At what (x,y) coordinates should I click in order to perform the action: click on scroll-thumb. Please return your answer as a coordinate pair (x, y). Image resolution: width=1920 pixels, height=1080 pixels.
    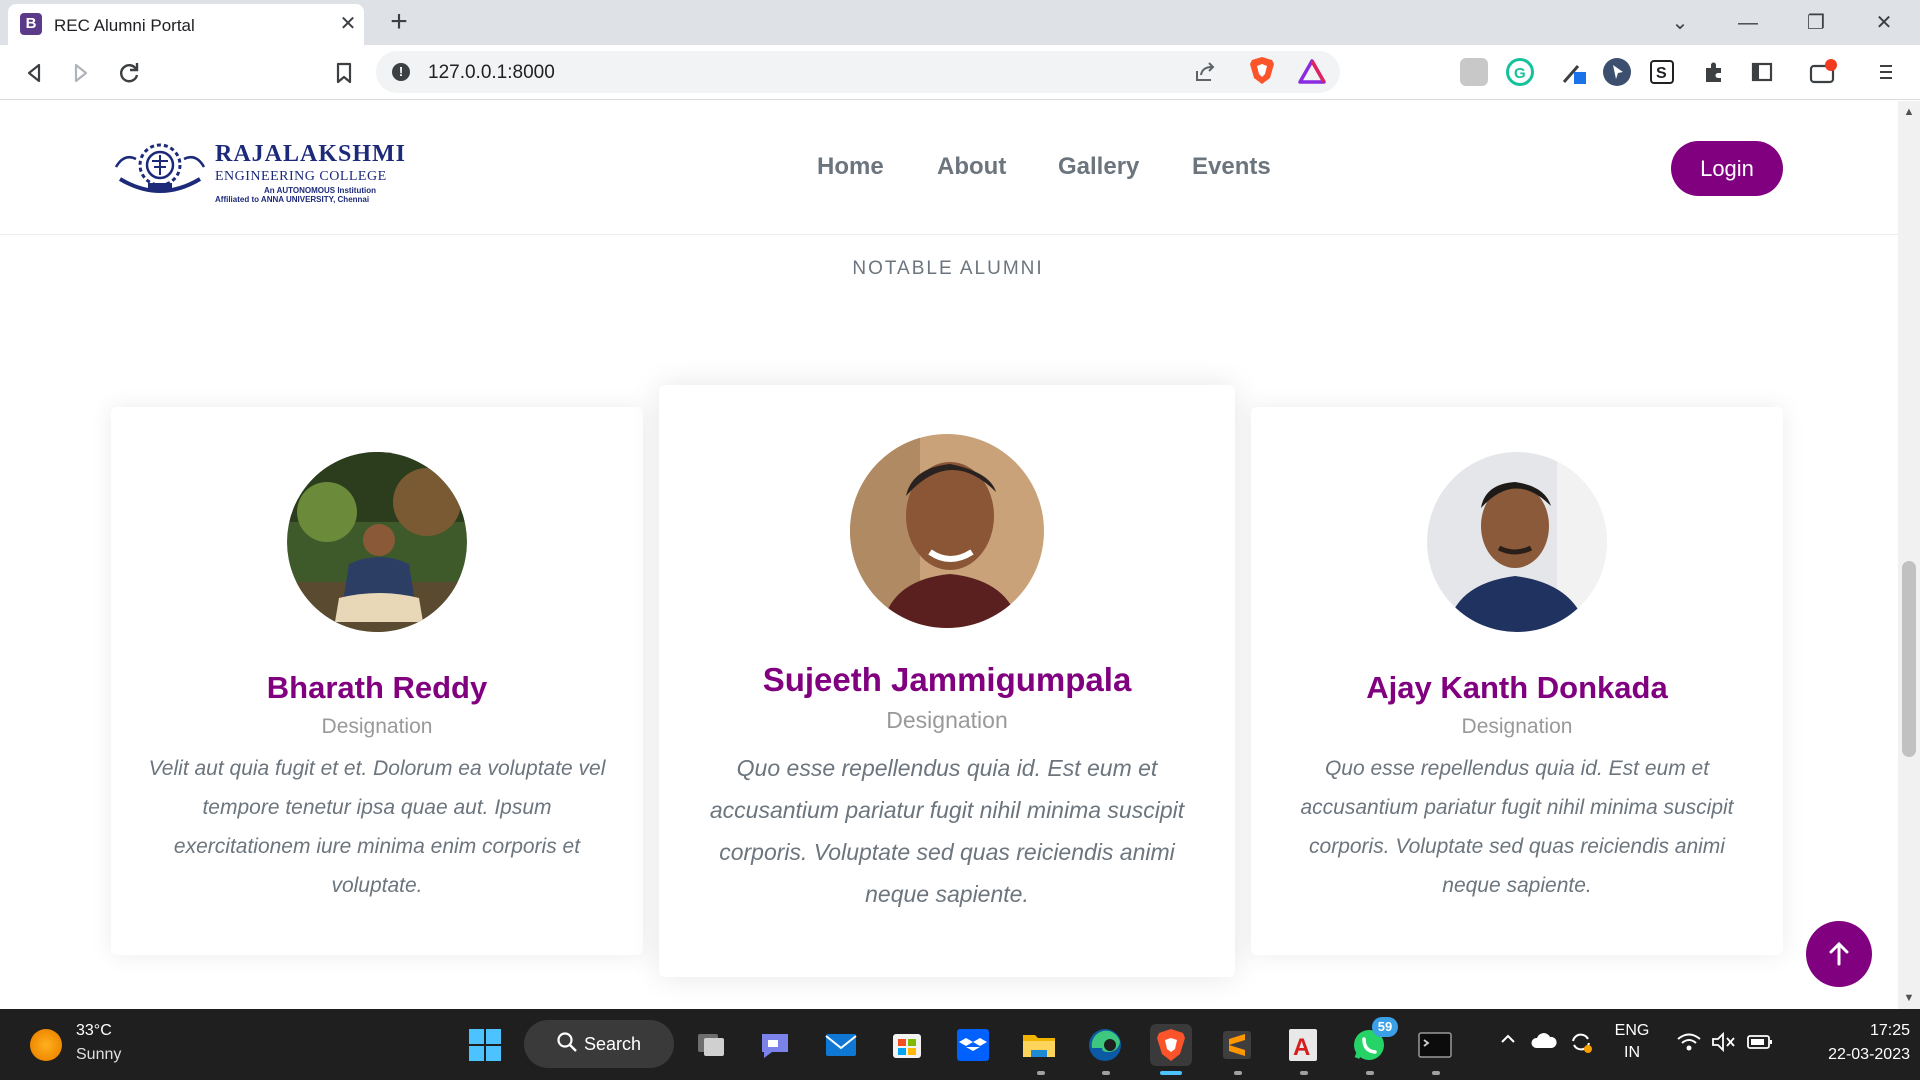
    Looking at the image, I should click on (1909, 659).